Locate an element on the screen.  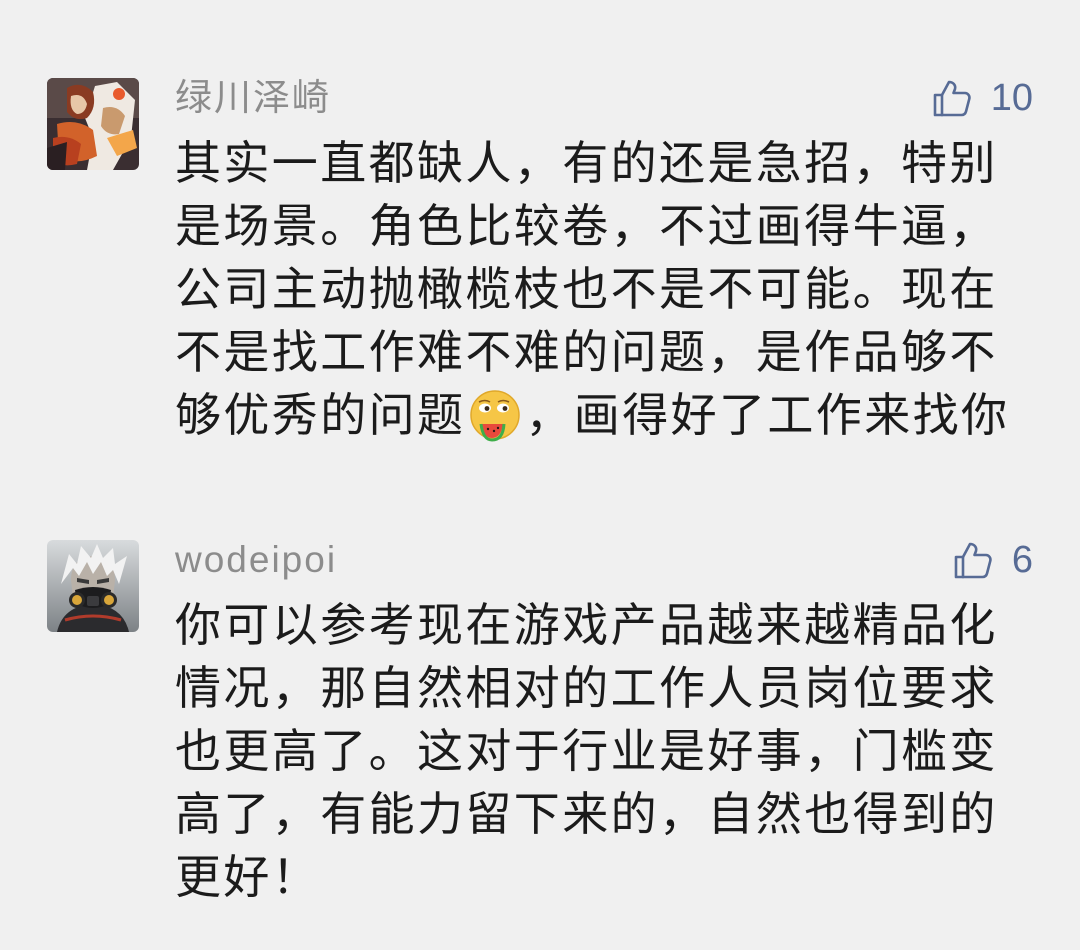
anime-character-avatar is located at coordinates (93, 124).